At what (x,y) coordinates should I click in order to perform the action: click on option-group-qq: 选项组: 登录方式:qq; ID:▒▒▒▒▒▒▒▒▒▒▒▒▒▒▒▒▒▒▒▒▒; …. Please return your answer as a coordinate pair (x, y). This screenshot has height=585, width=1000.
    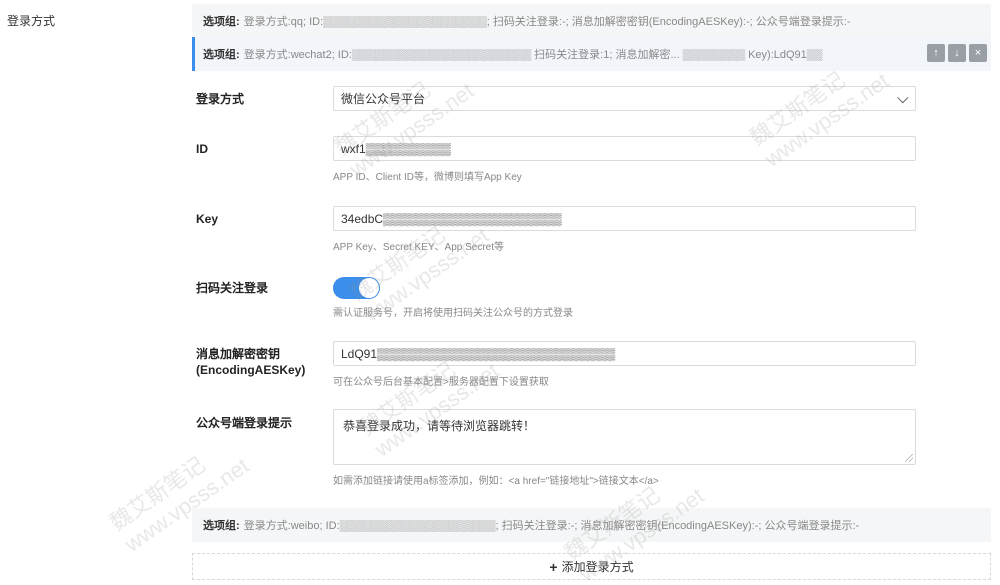
    Looking at the image, I should click on (591, 21).